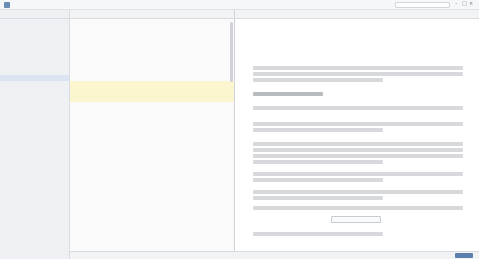 The height and width of the screenshot is (259, 479). Describe the element at coordinates (7, 5) in the screenshot. I see `app-icon` at that location.